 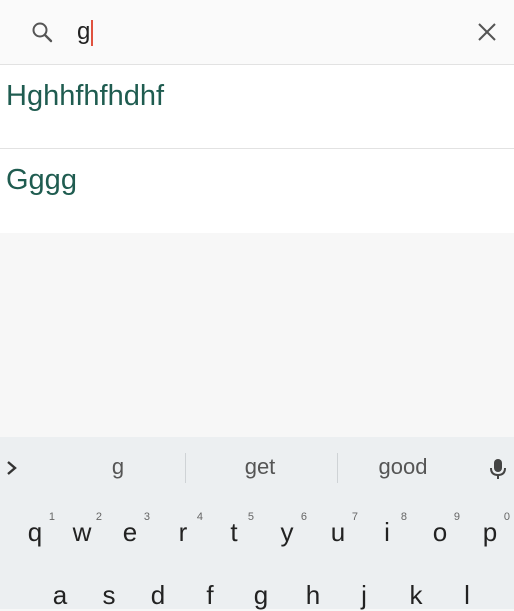 I want to click on suggestion-strip: g get good, so click(x=257, y=467).